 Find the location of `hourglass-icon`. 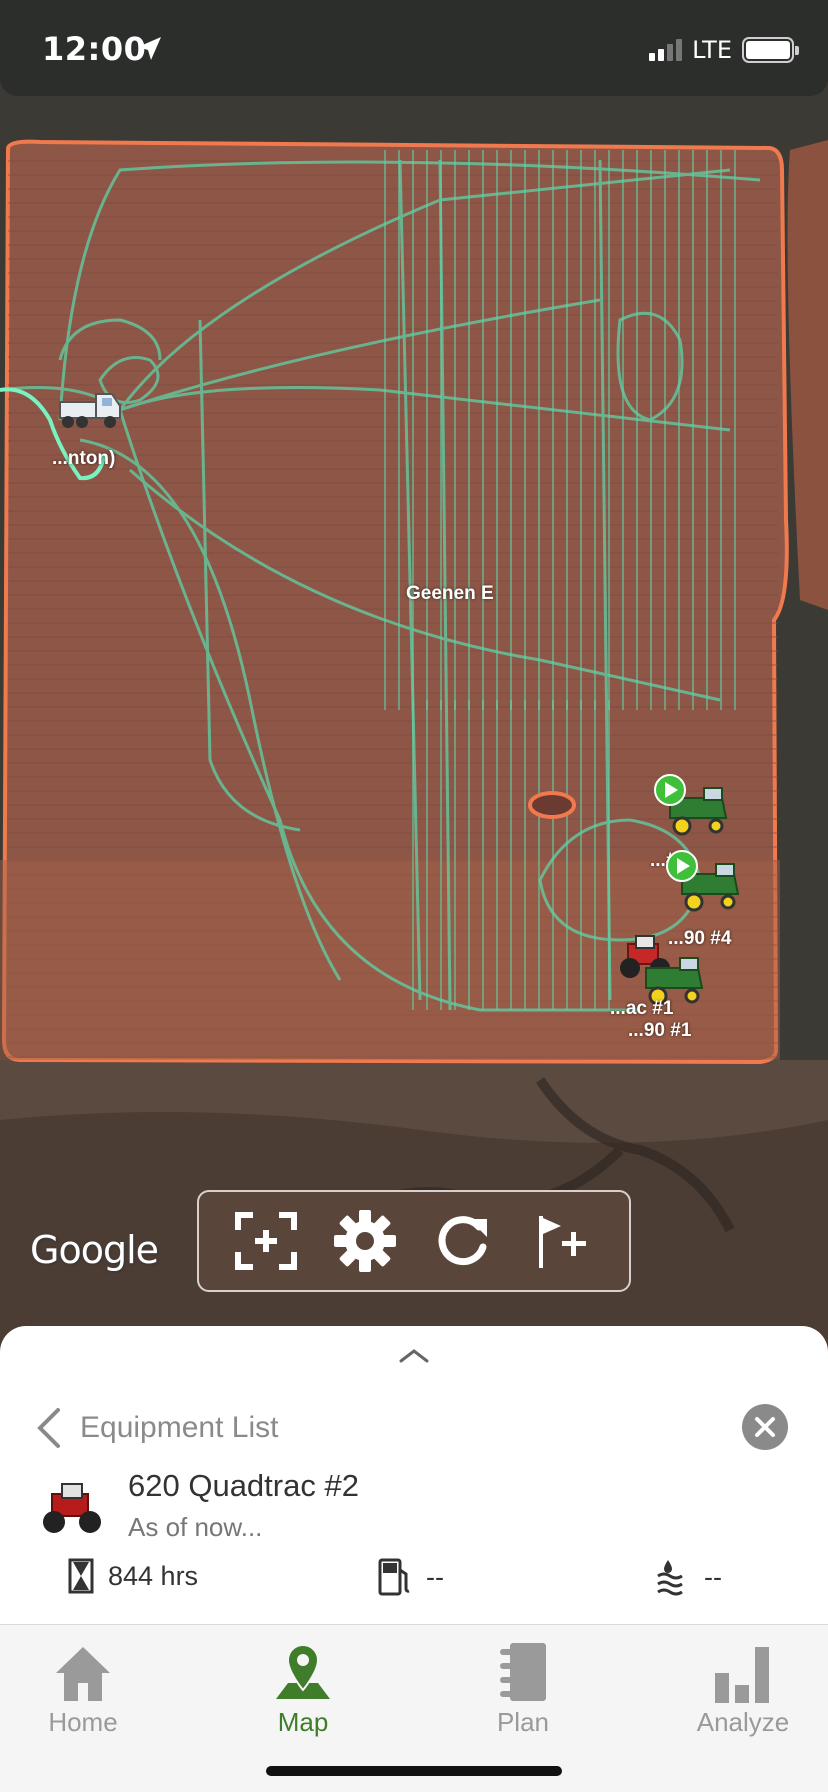

hourglass-icon is located at coordinates (81, 1576).